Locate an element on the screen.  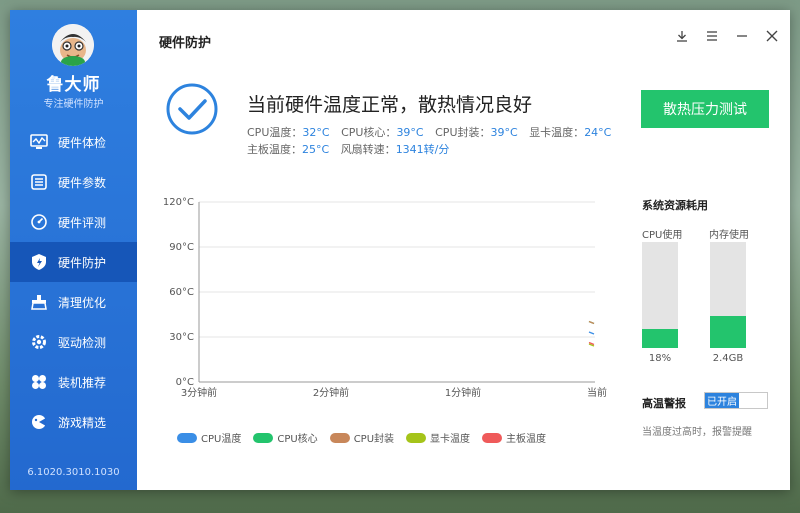
avatar is located at coordinates (73, 45).